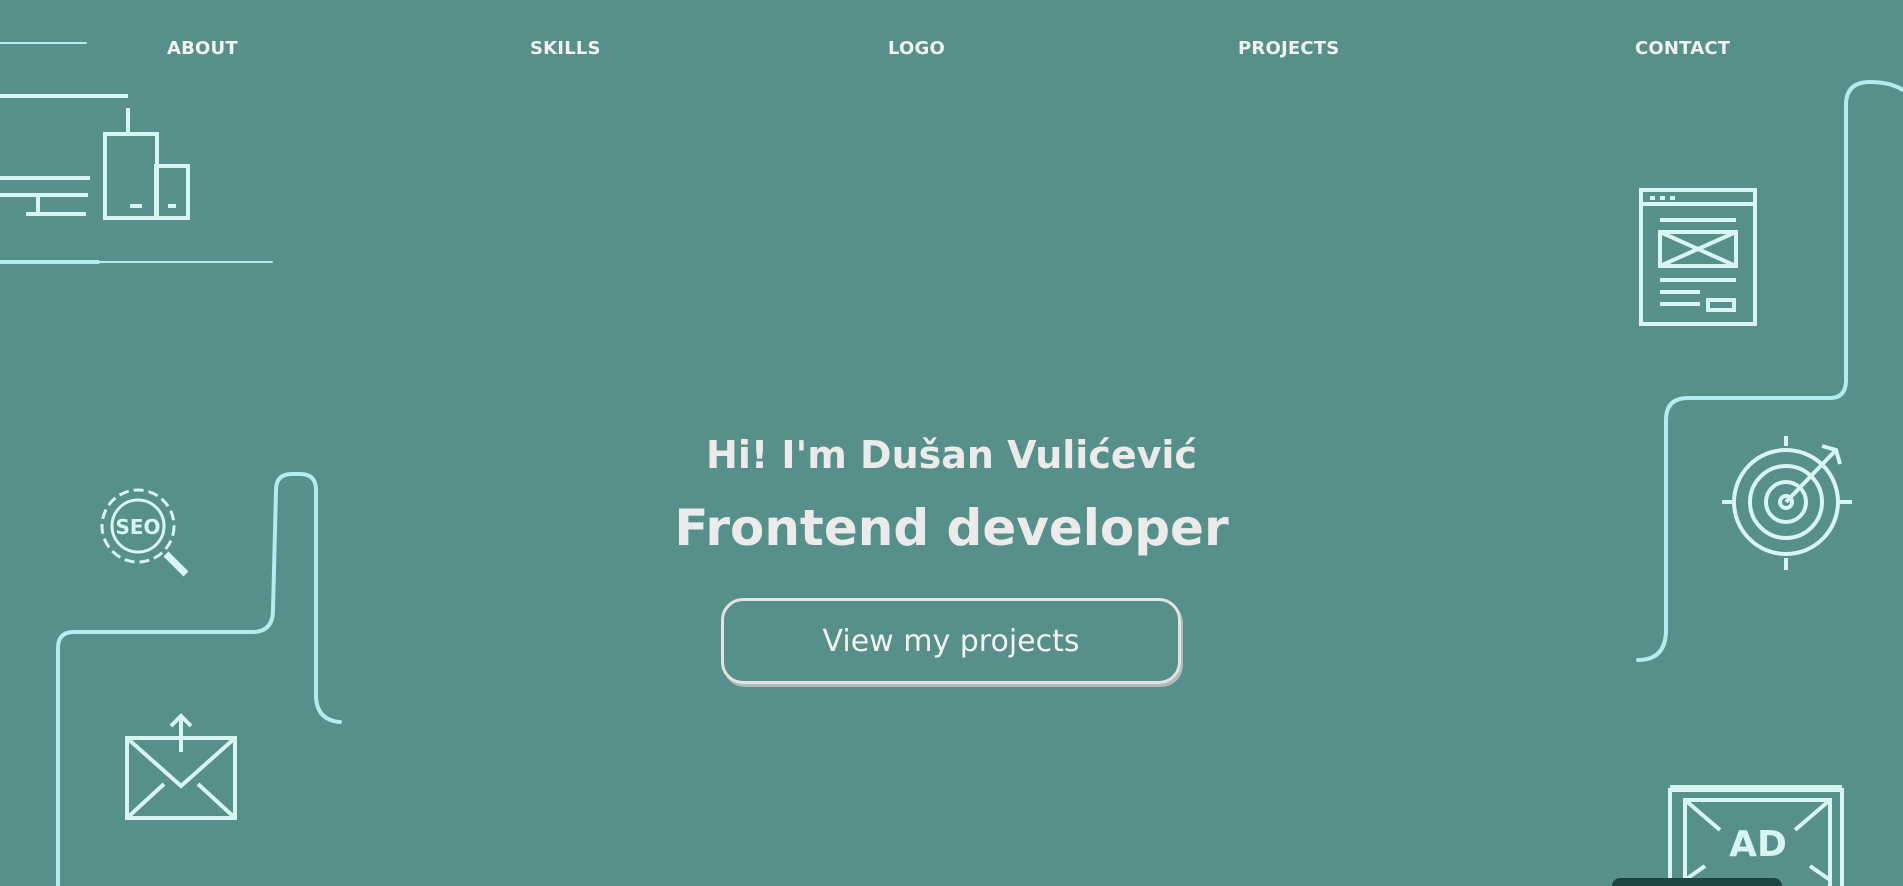  What do you see at coordinates (1758, 844) in the screenshot?
I see `ad-icon-text: AD` at bounding box center [1758, 844].